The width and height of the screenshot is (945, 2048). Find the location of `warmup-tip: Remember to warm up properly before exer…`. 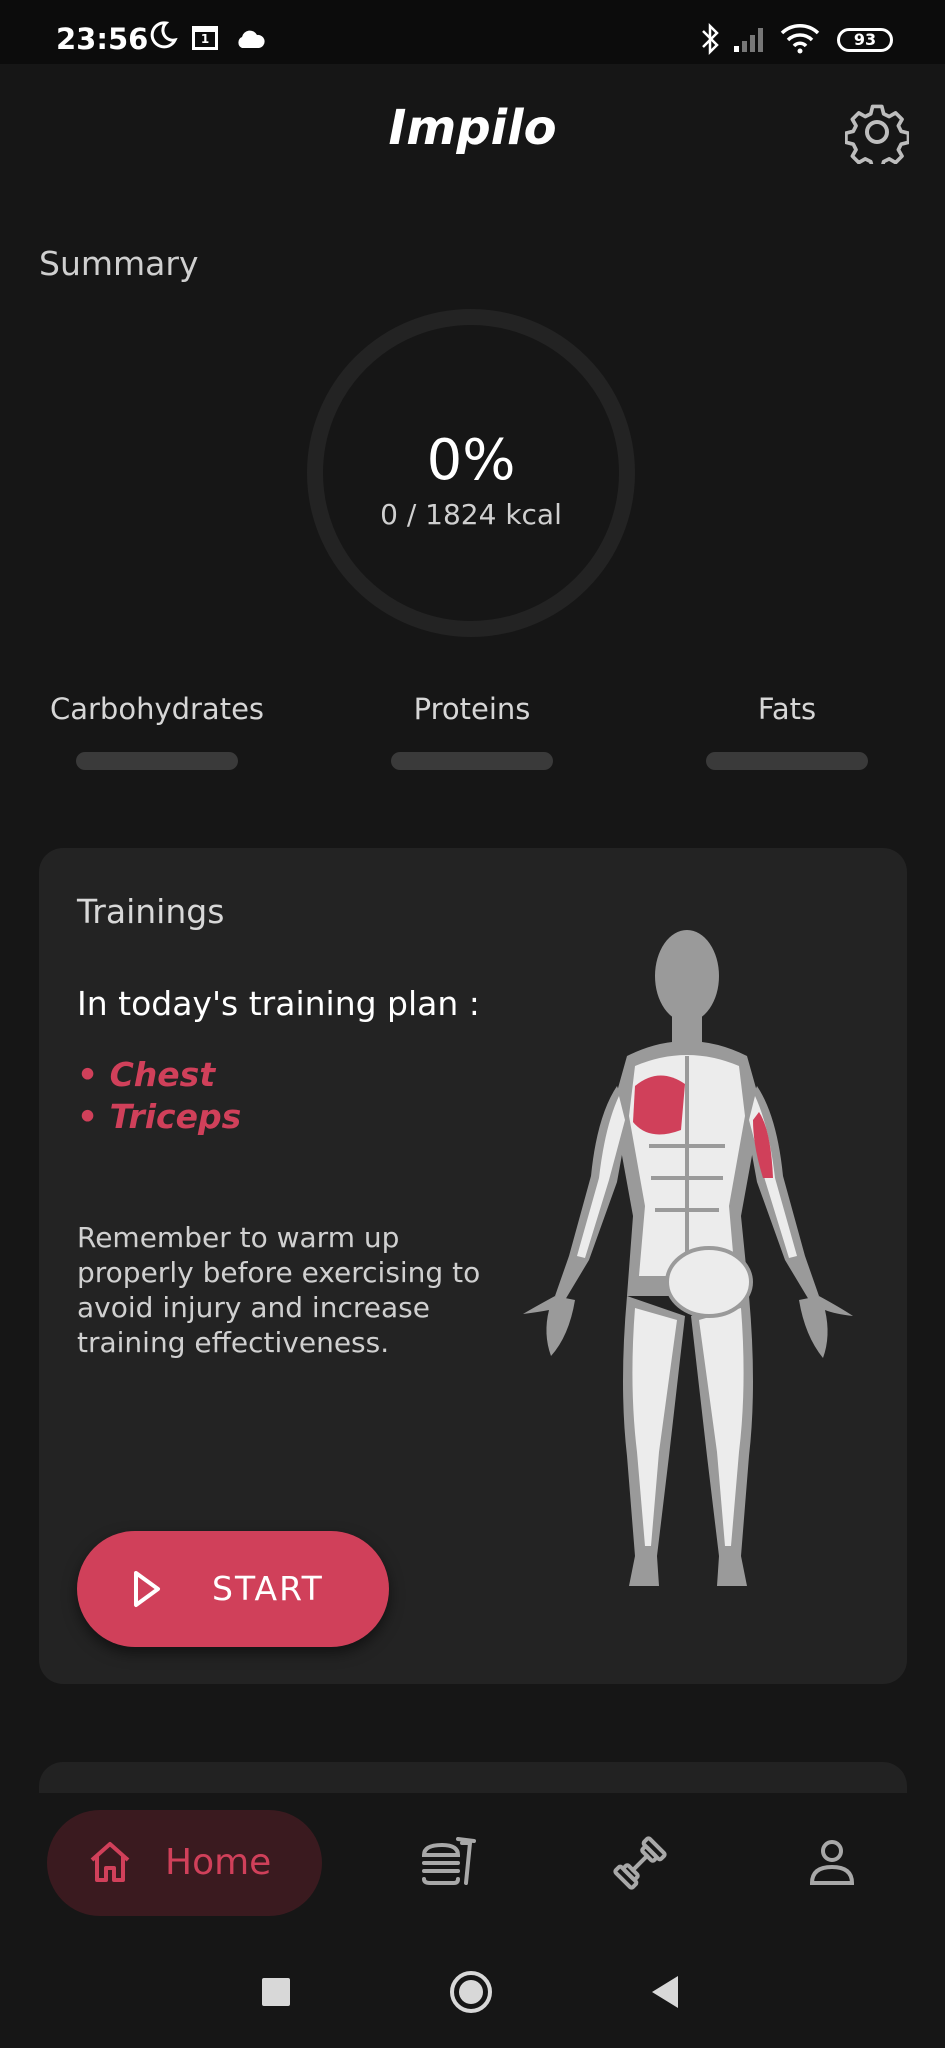

warmup-tip: Remember to warm up properly before exer… is located at coordinates (279, 1290).